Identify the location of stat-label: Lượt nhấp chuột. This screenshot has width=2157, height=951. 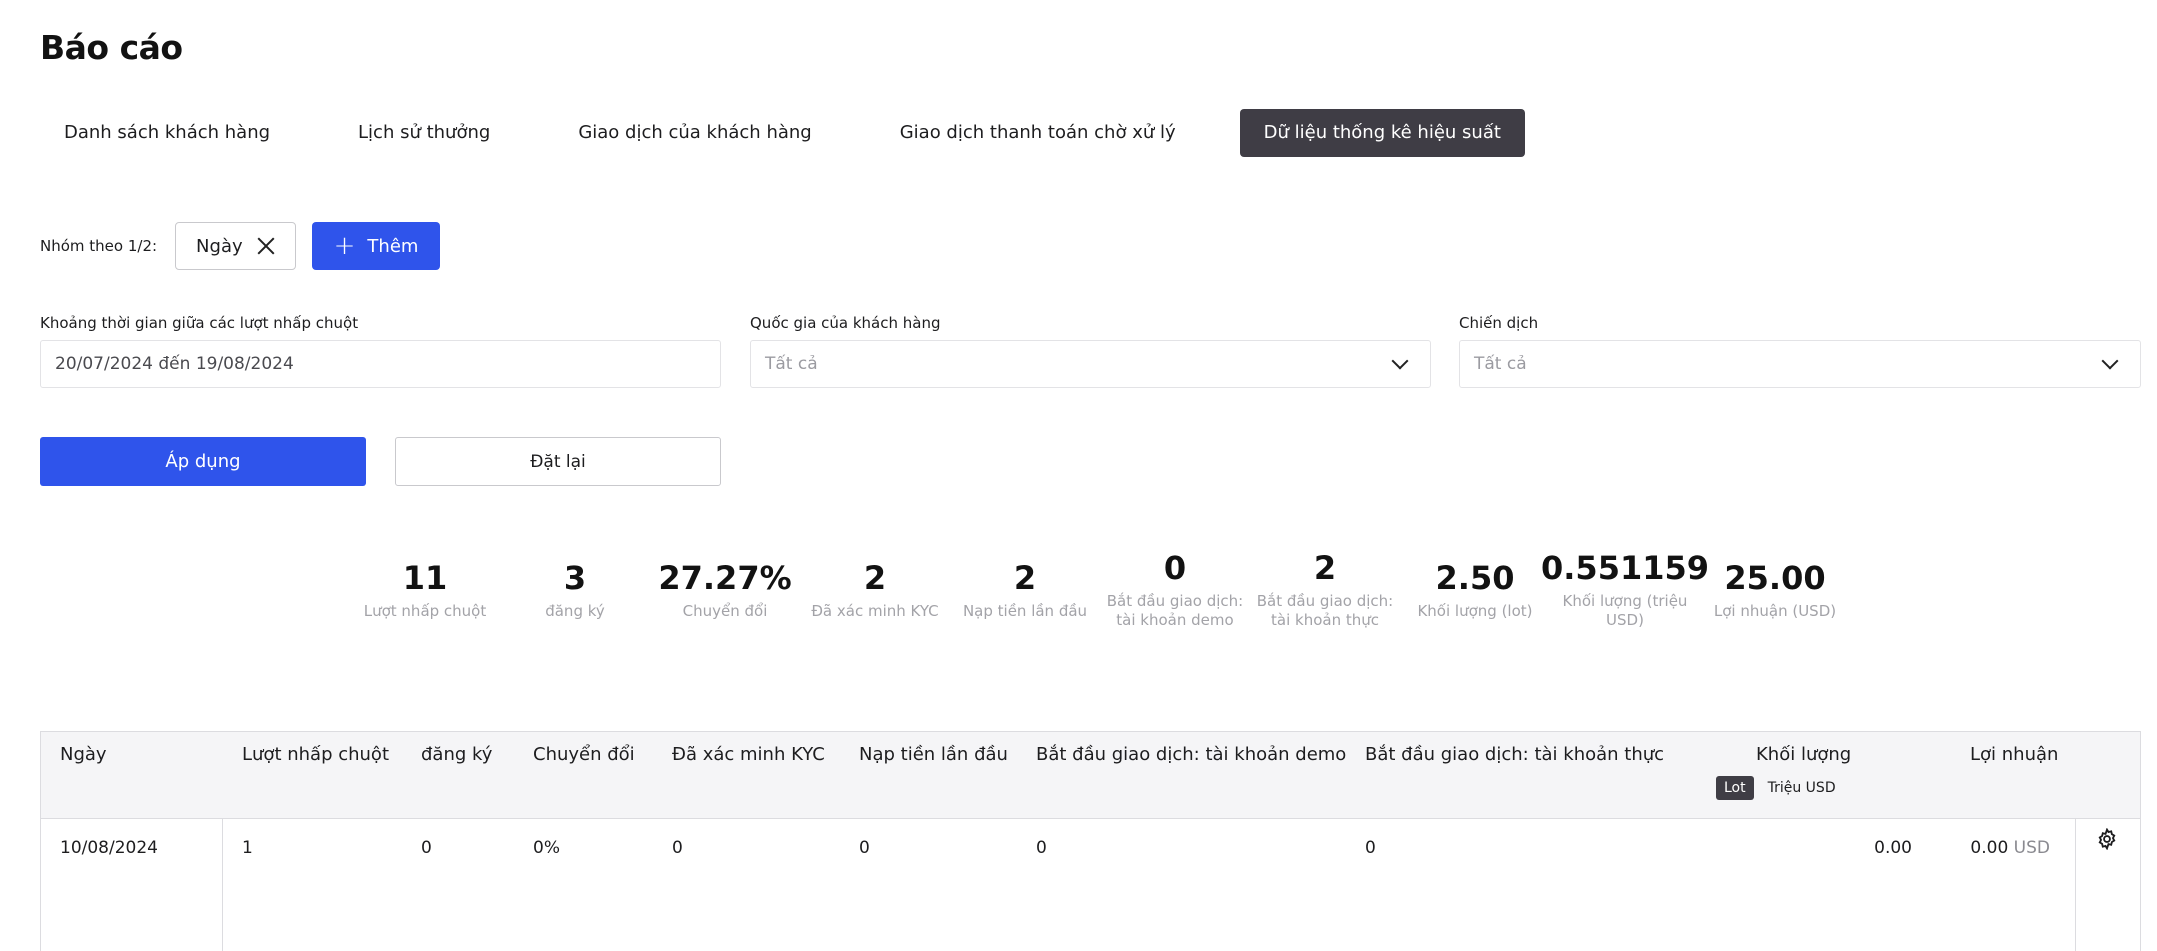
(425, 611).